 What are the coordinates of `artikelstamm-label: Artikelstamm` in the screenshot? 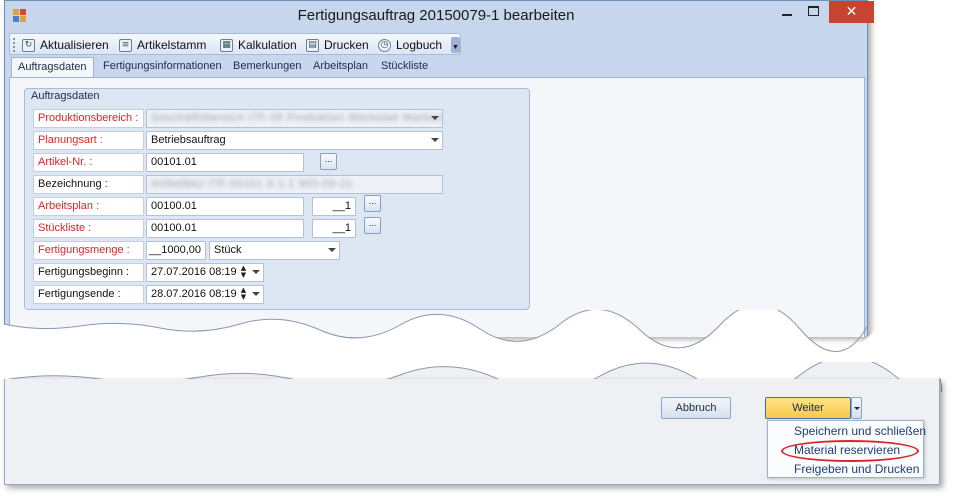 It's located at (172, 45).